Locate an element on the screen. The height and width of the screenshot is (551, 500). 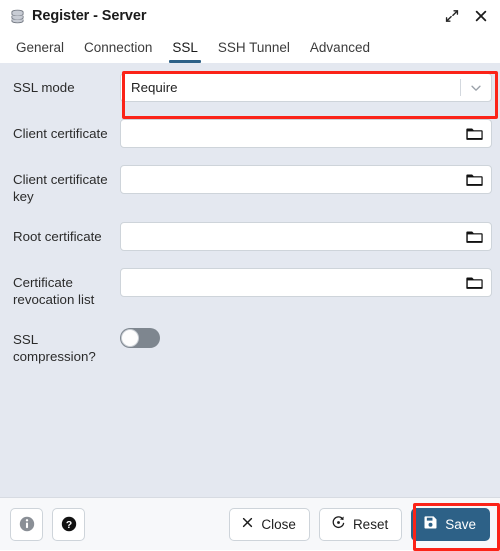
field-ssl-mode: Require is located at coordinates (306, 87).